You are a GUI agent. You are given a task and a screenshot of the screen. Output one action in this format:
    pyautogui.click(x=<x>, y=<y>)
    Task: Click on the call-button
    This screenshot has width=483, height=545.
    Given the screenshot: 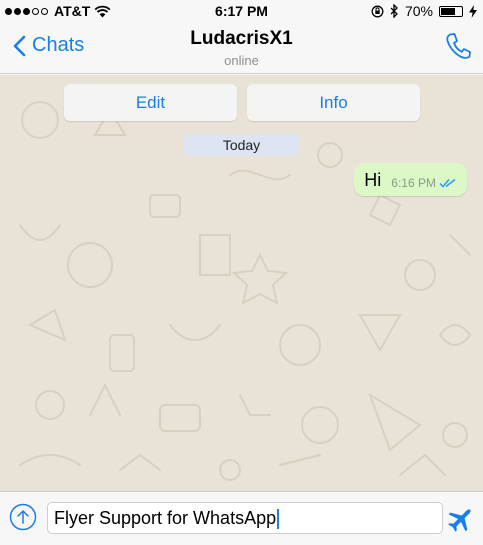 What is the action you would take?
    pyautogui.click(x=458, y=48)
    